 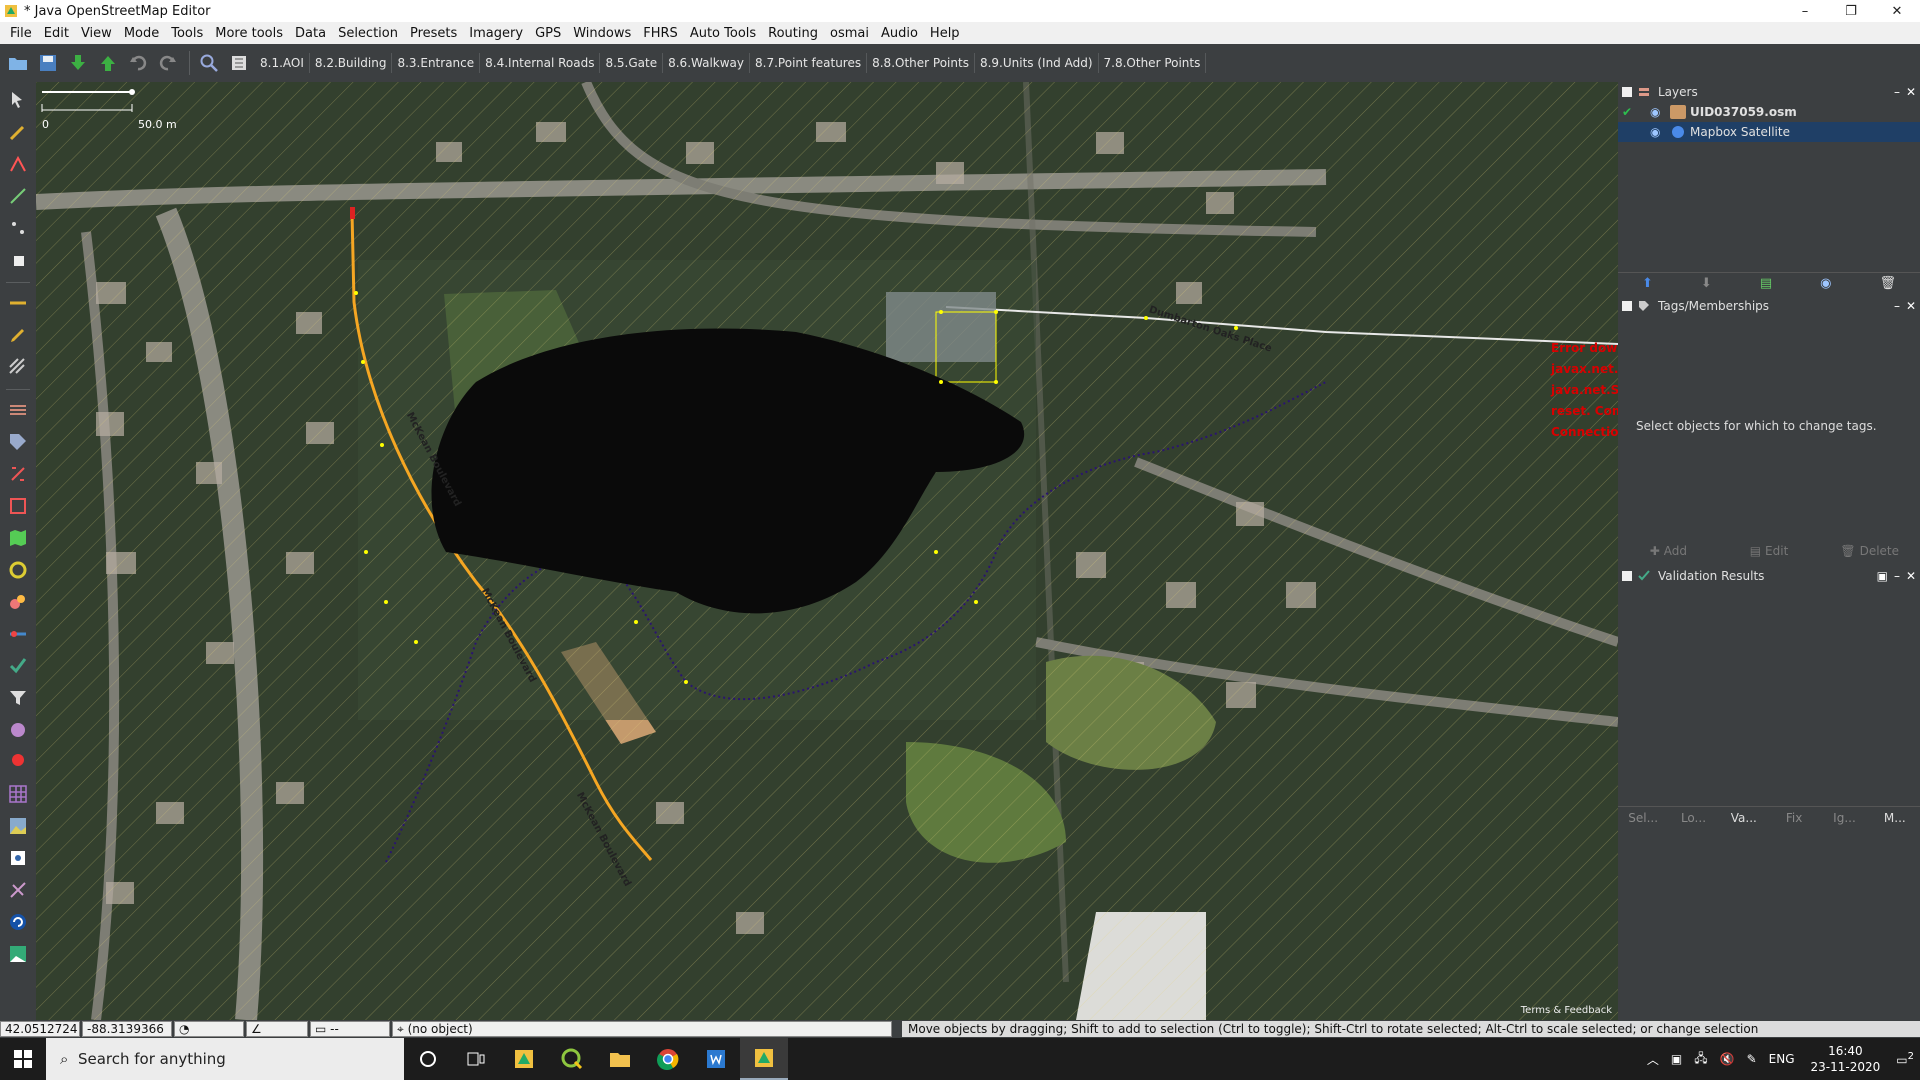 What do you see at coordinates (21, 33) in the screenshot?
I see `menu-file: File` at bounding box center [21, 33].